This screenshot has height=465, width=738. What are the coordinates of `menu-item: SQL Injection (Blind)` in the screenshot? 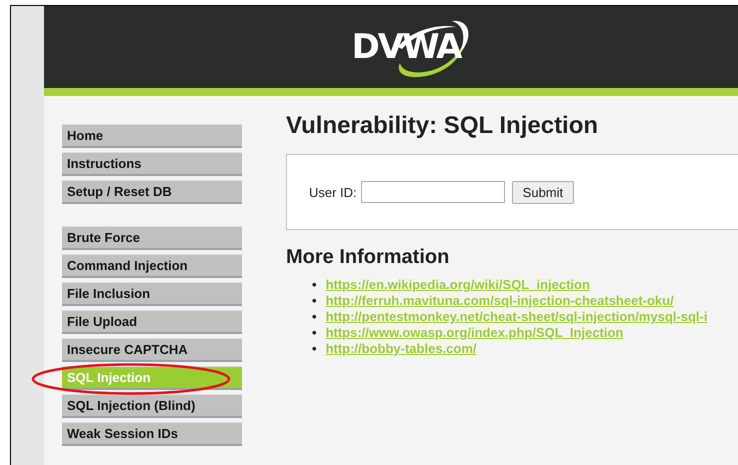 It's located at (152, 406).